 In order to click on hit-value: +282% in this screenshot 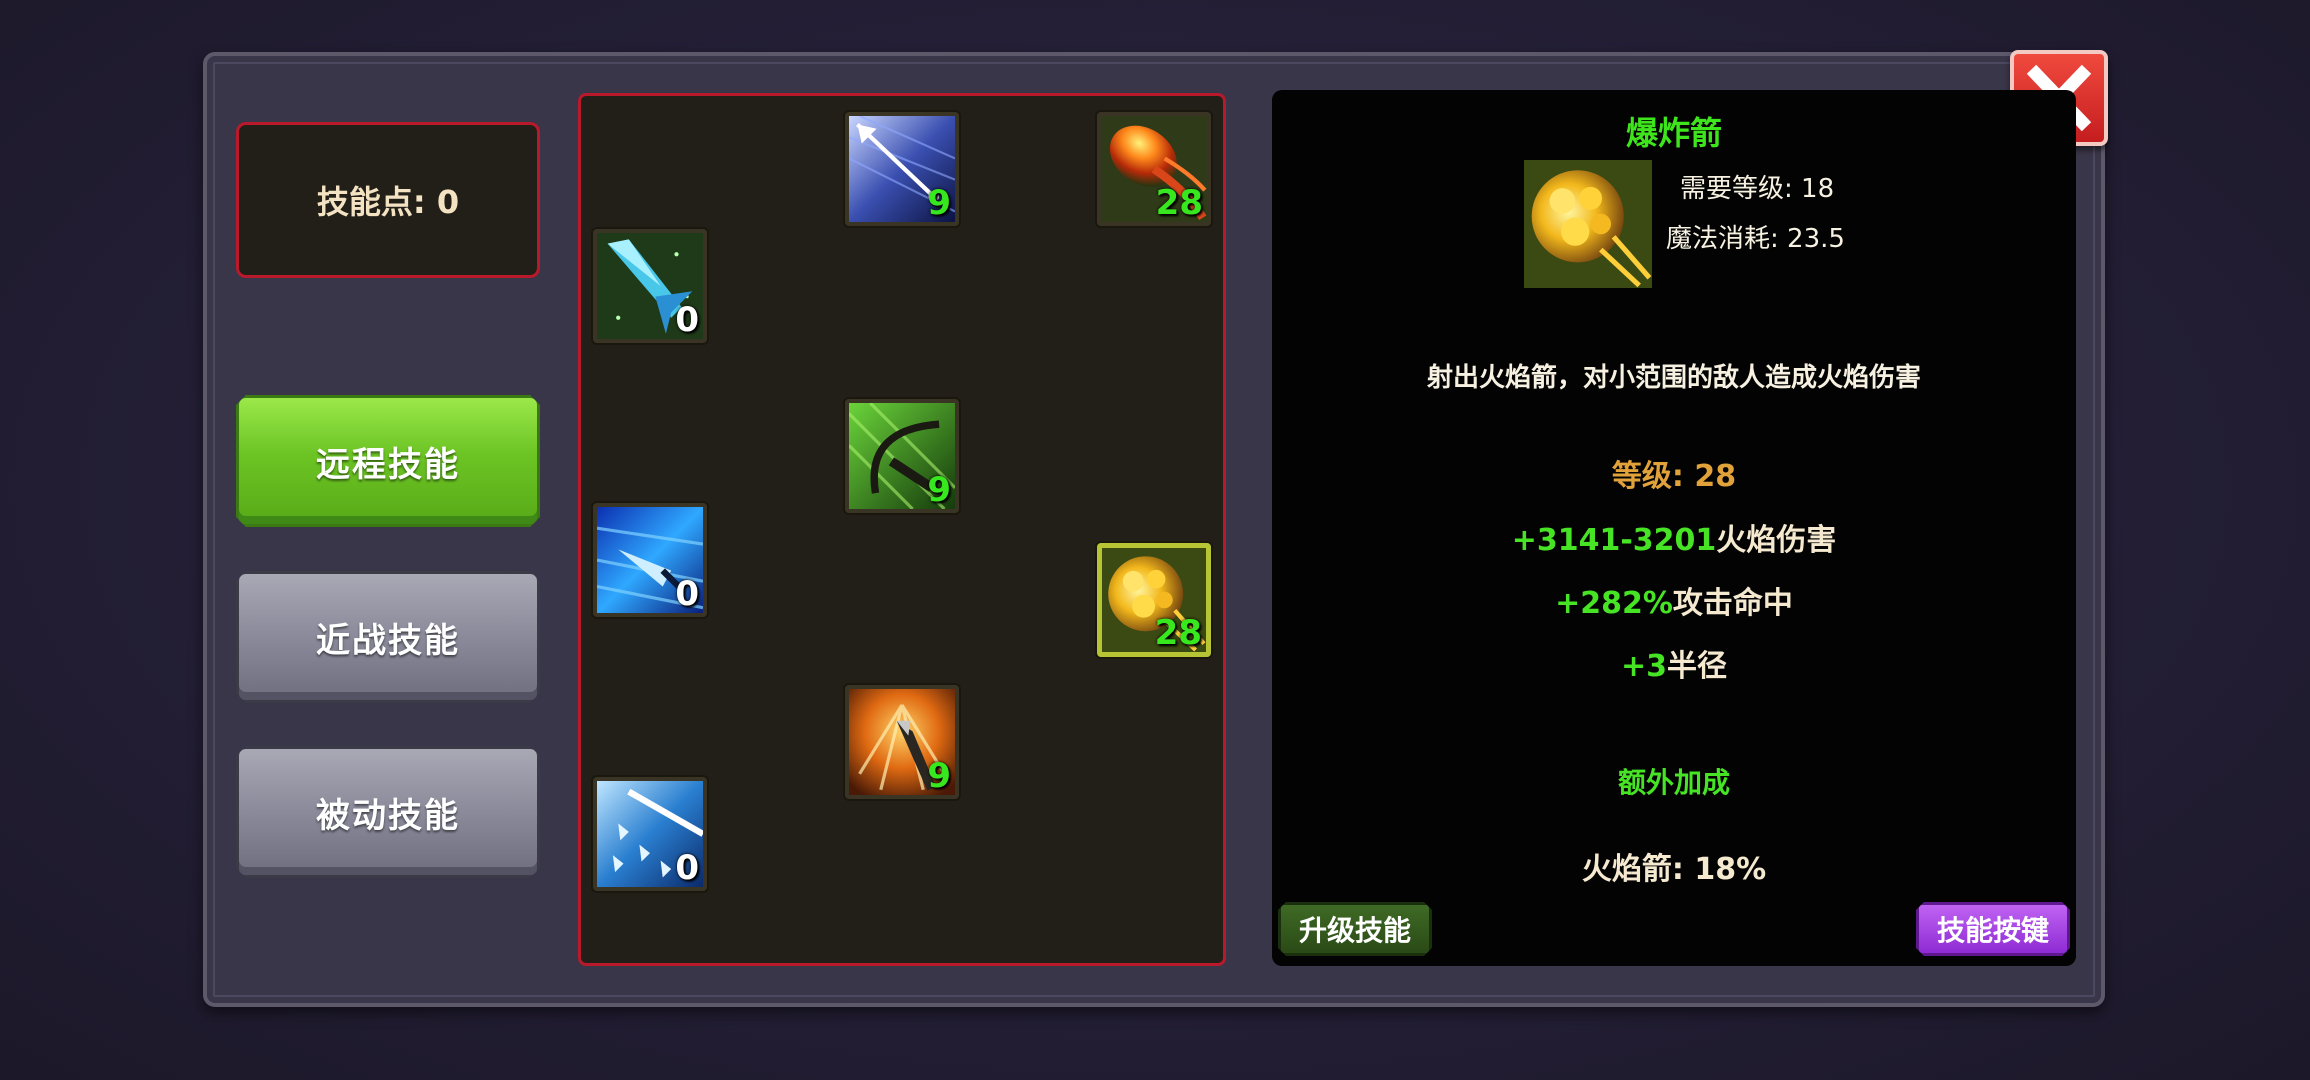, I will do `click(1614, 603)`.